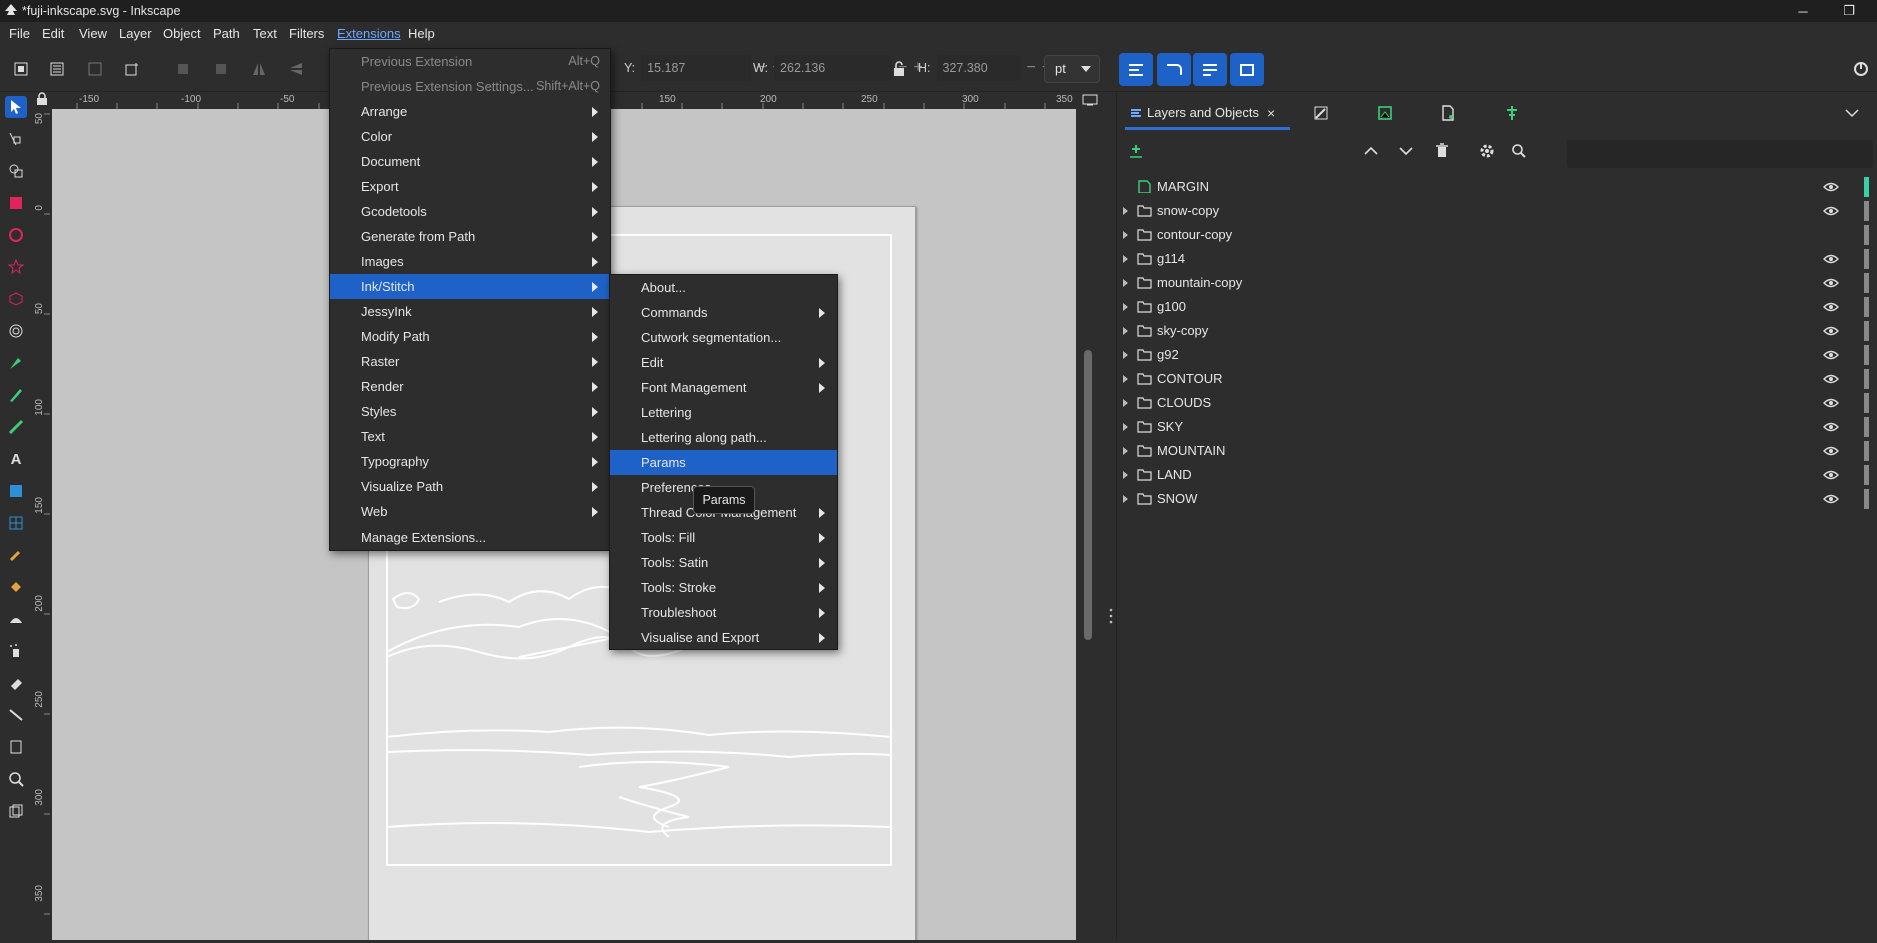  What do you see at coordinates (93, 34) in the screenshot?
I see `menu-view: View` at bounding box center [93, 34].